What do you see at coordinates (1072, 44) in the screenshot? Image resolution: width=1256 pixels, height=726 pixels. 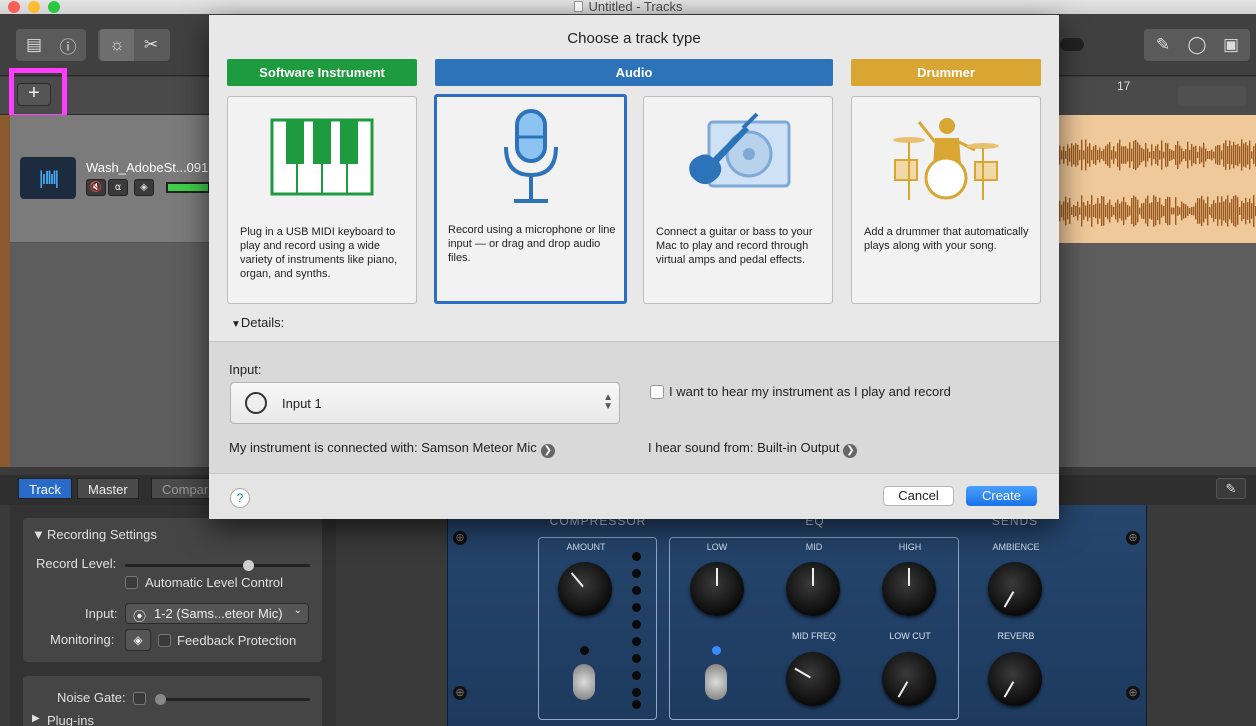 I see `master-volume-slider` at bounding box center [1072, 44].